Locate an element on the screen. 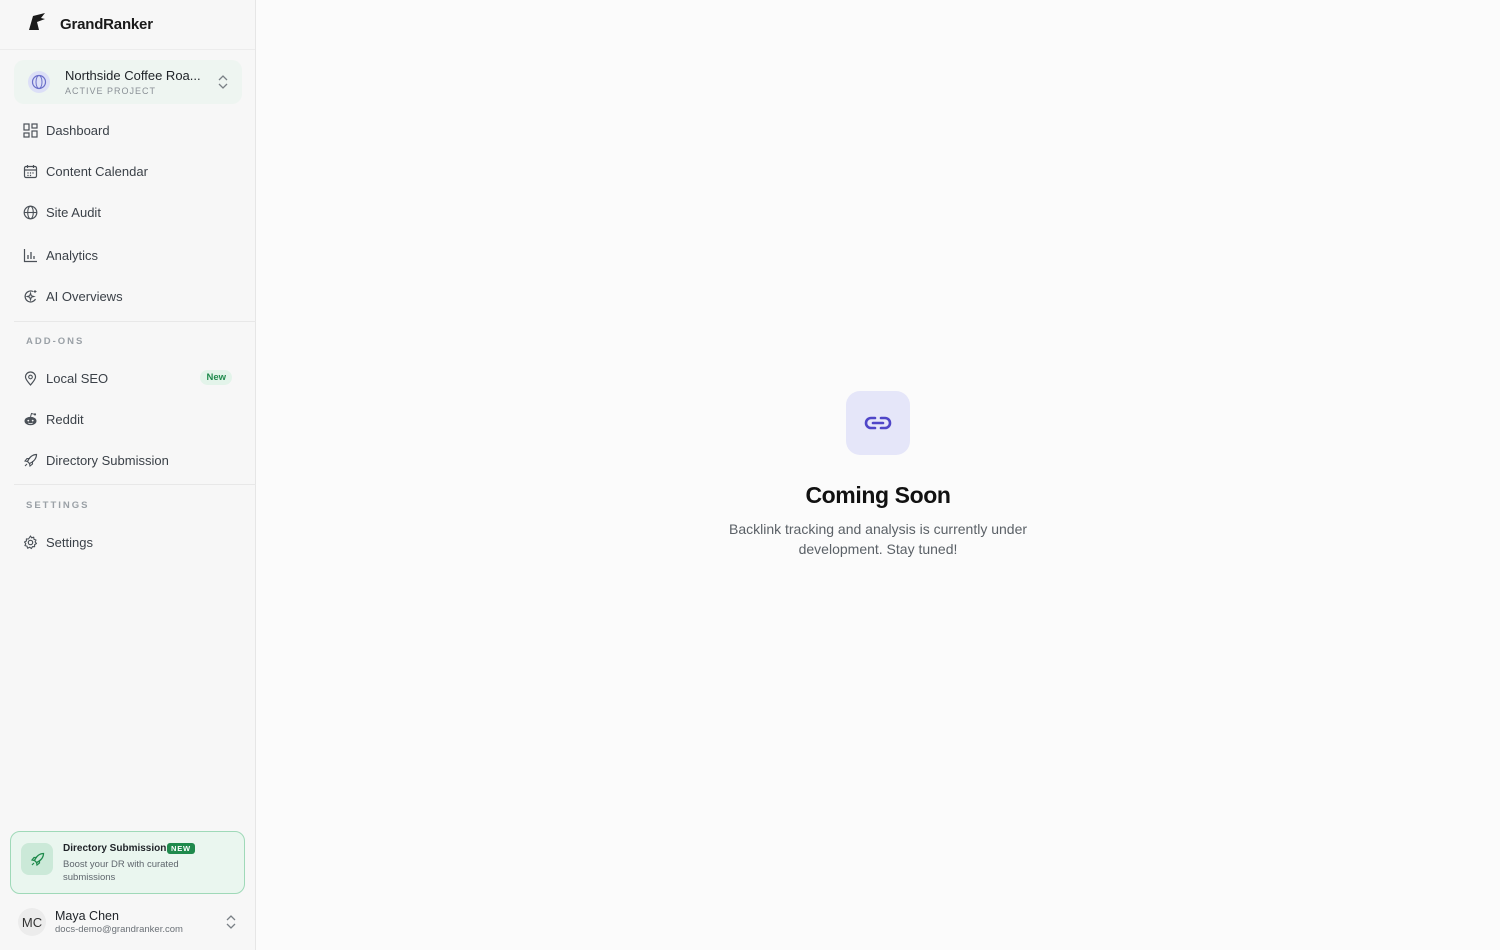 The image size is (1500, 950). logo-icon is located at coordinates (37, 24).